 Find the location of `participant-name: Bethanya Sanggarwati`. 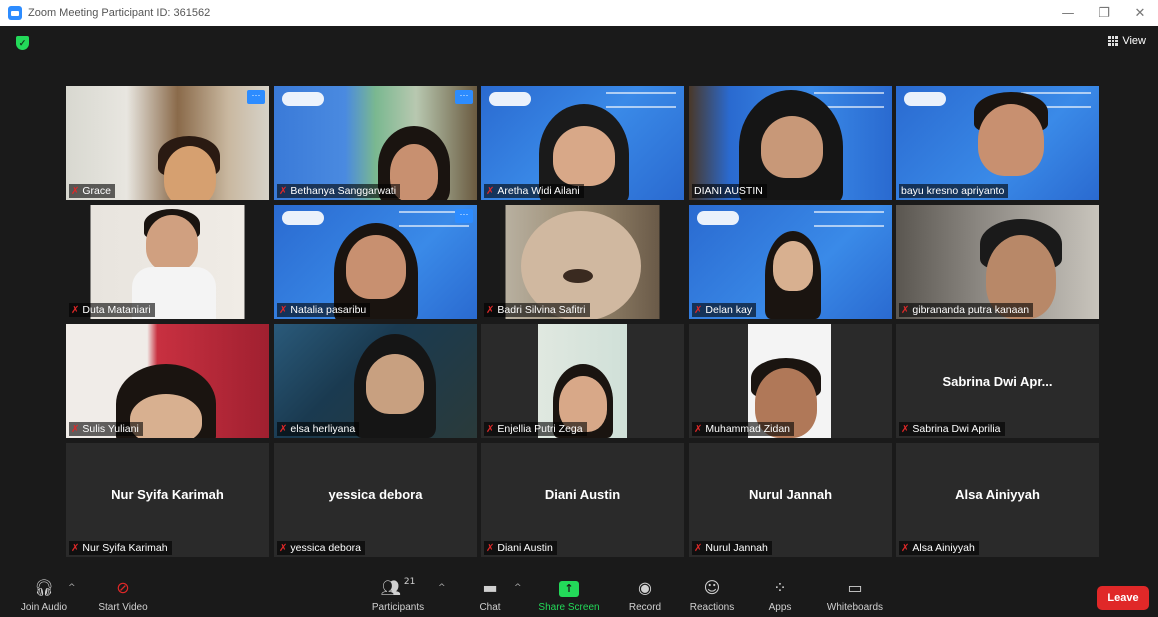

participant-name: Bethanya Sanggarwati is located at coordinates (343, 191).